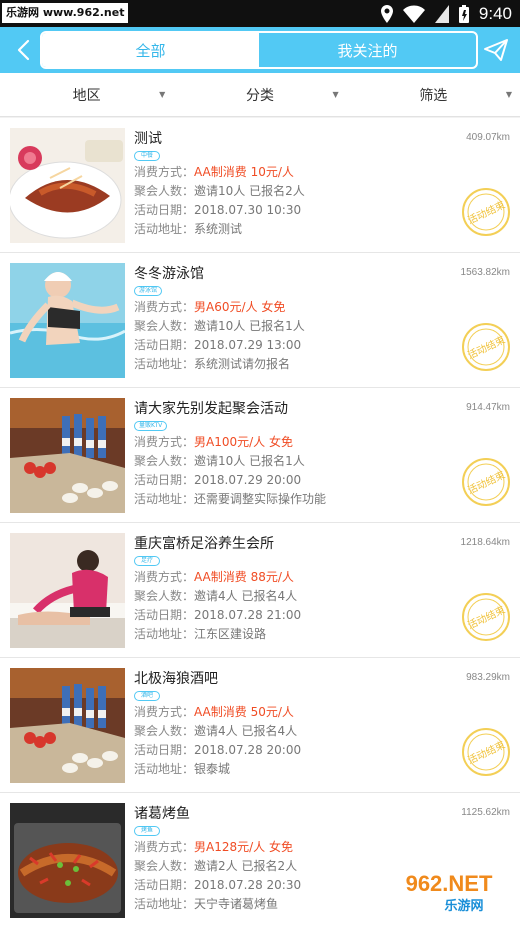  Describe the element at coordinates (449, 883) in the screenshot. I see `svg-text: 962.NET` at that location.